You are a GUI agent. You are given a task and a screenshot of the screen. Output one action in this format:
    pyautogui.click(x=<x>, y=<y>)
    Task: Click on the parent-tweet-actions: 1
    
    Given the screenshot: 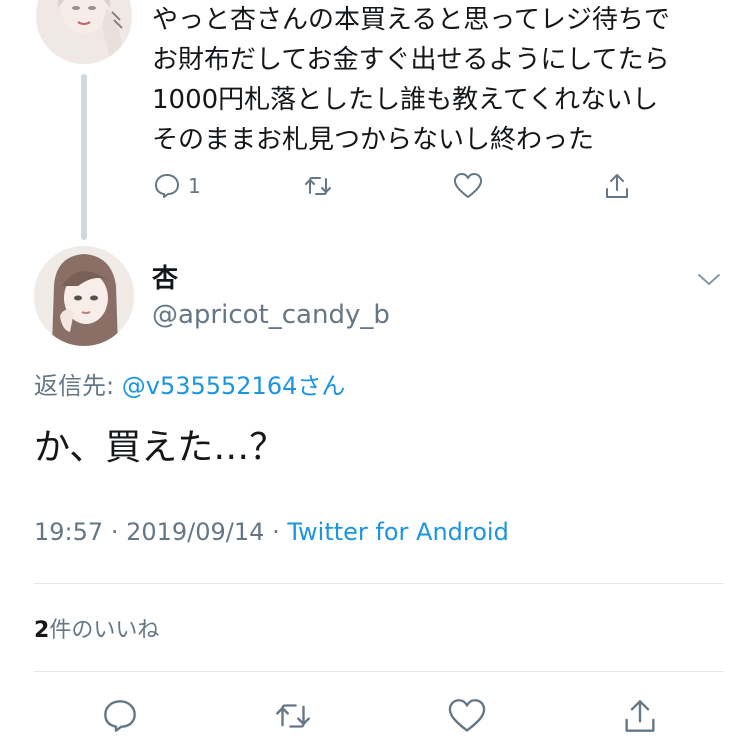 What is the action you would take?
    pyautogui.click(x=392, y=186)
    